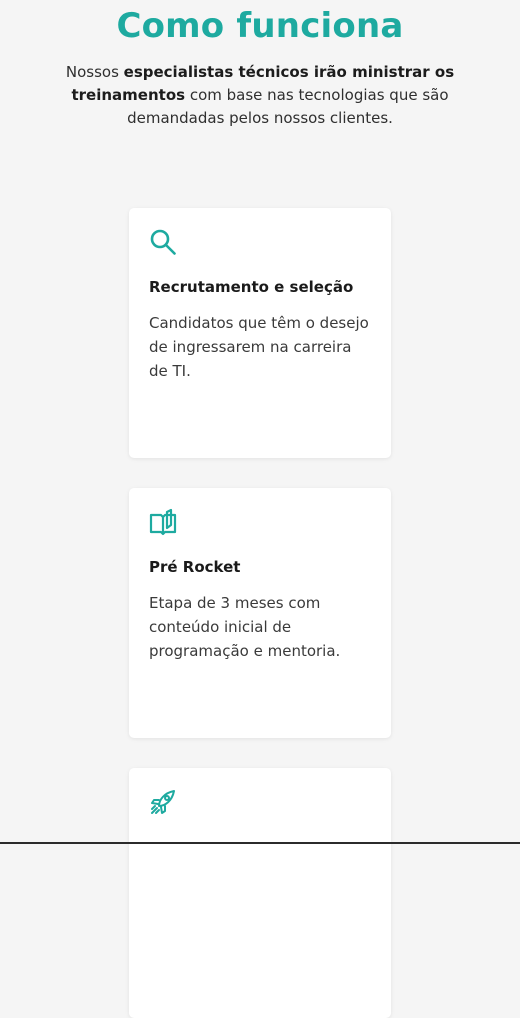 This screenshot has width=520, height=1018. Describe the element at coordinates (251, 287) in the screenshot. I see `card-title: Recrutamento e seleção` at that location.